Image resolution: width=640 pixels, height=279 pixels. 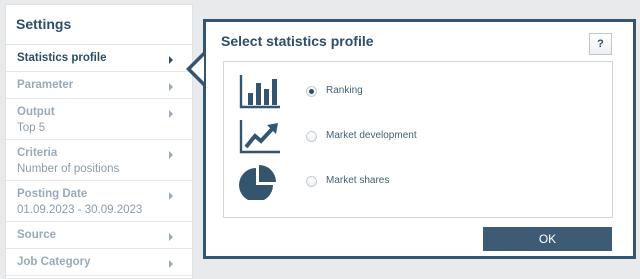 What do you see at coordinates (36, 235) in the screenshot?
I see `sidebar-item-label: Source` at bounding box center [36, 235].